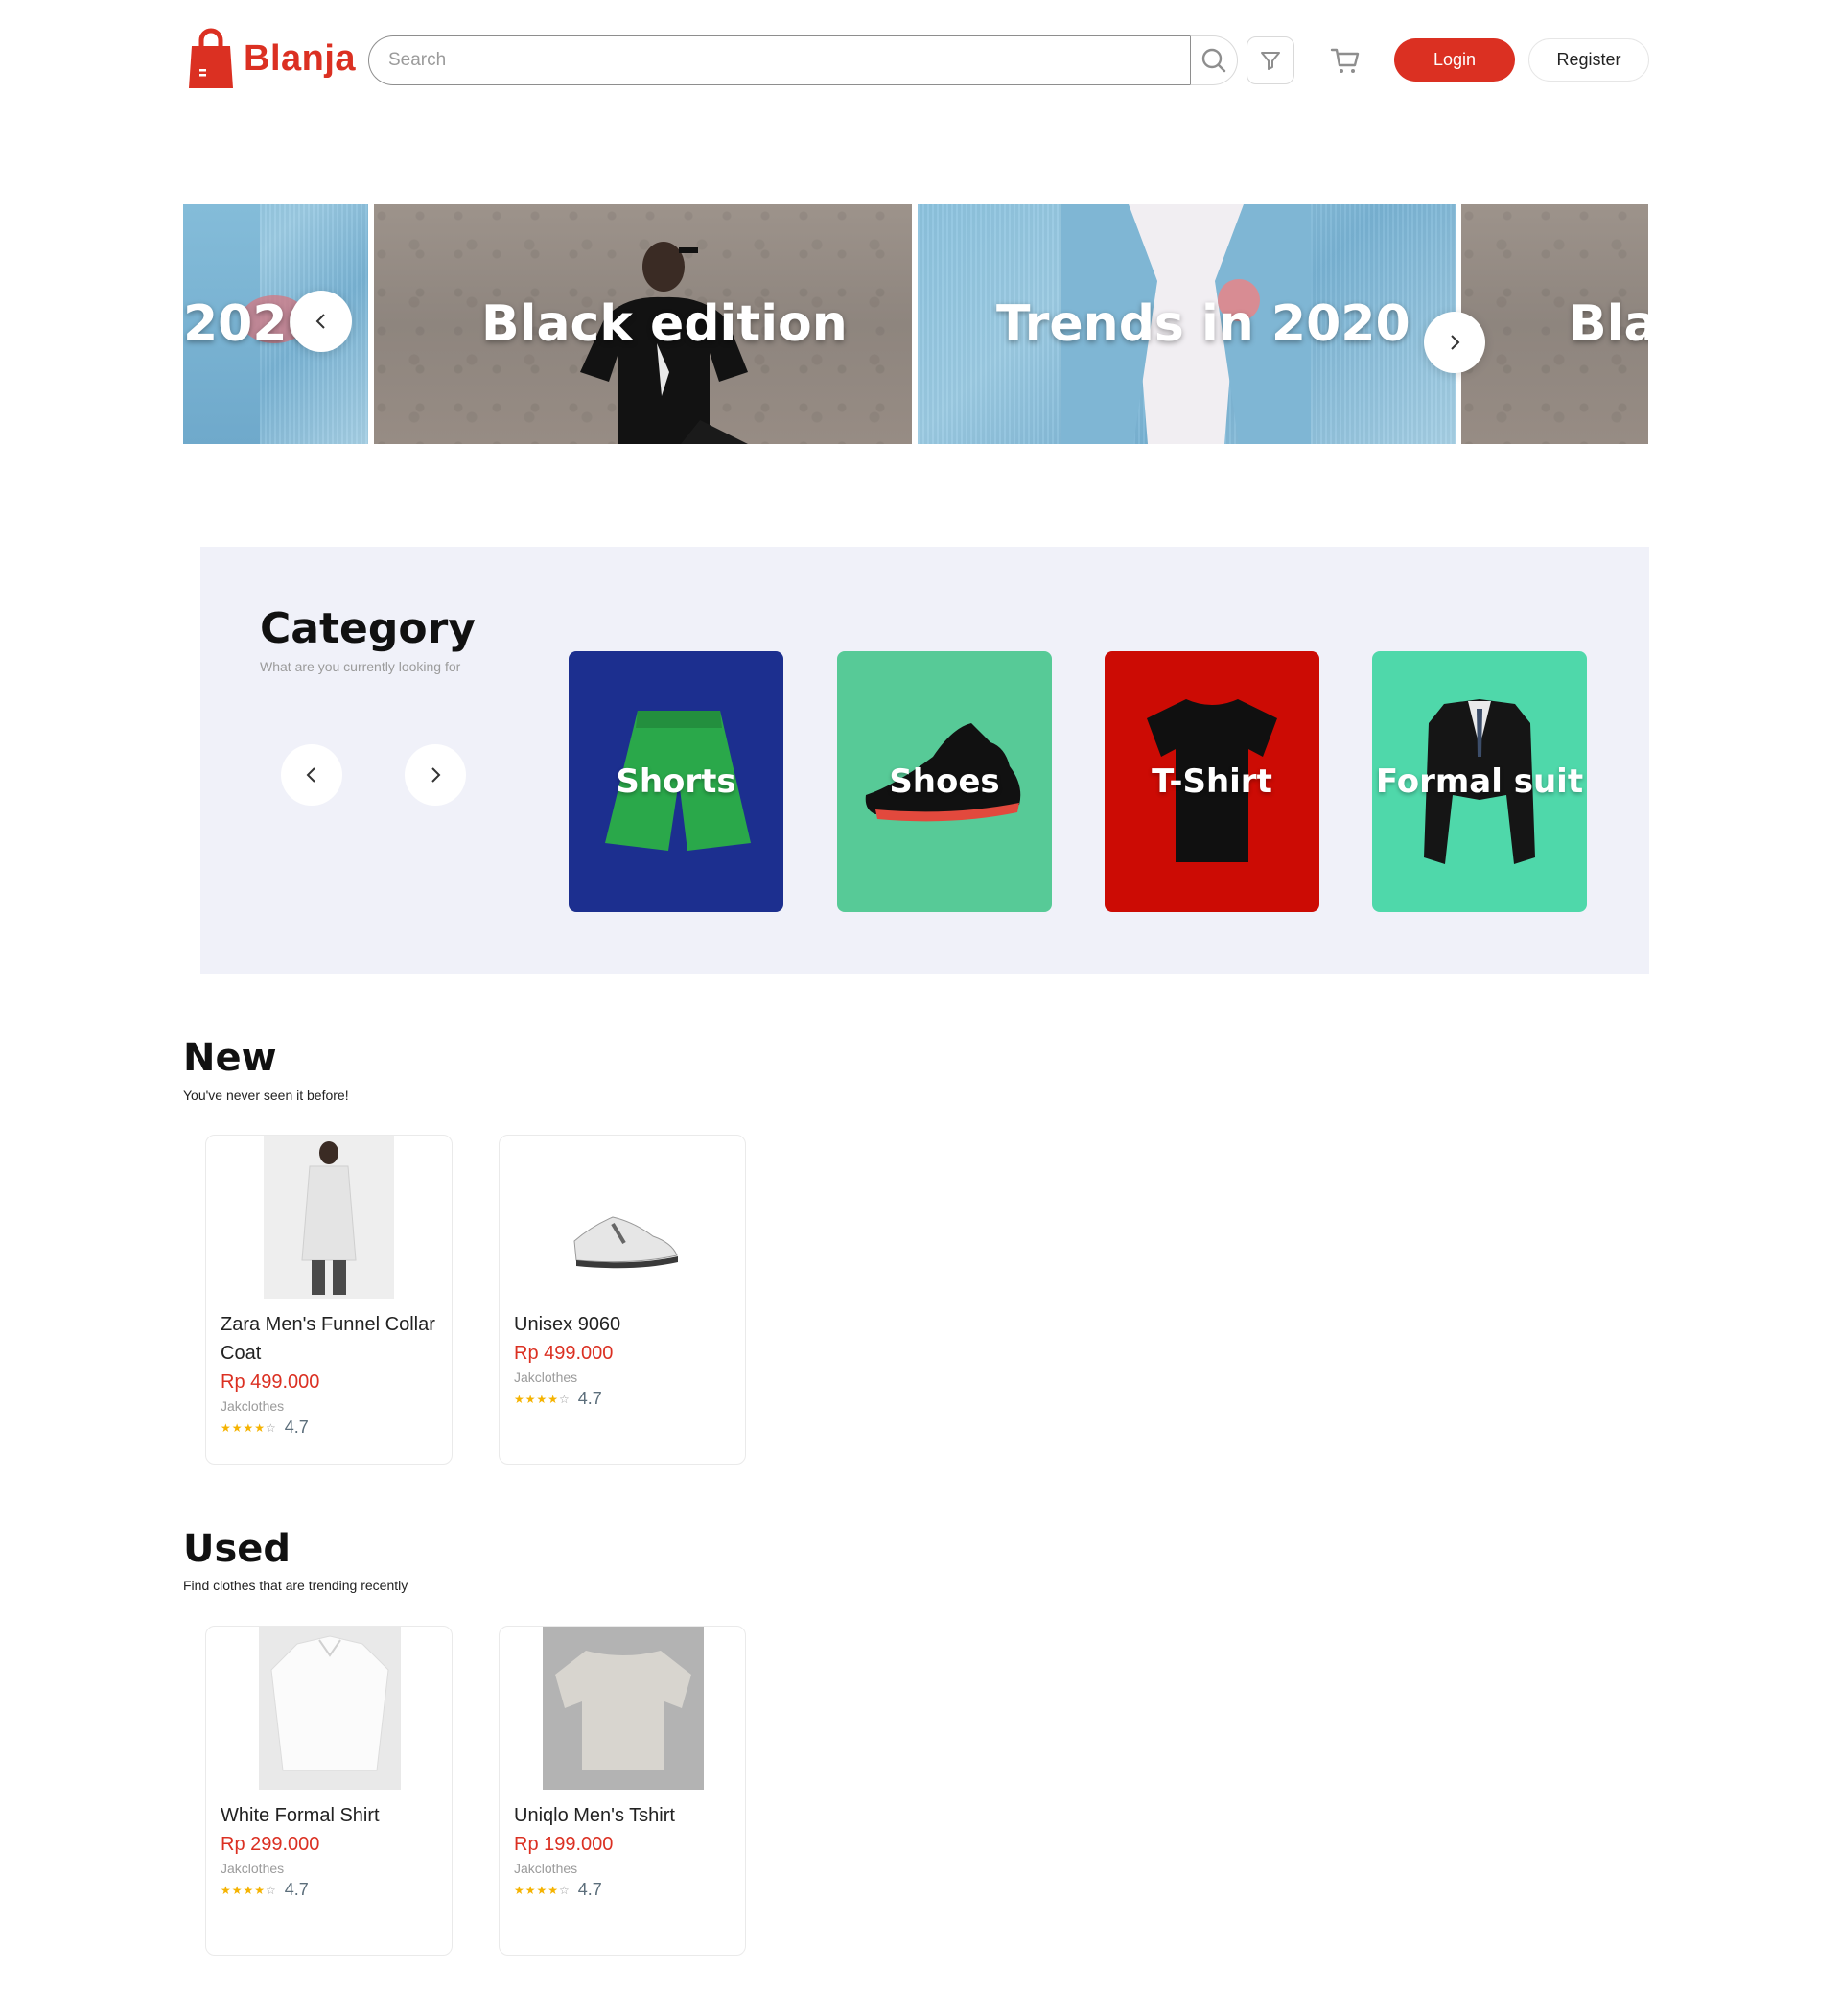  I want to click on hero-slide-trends-2020: Trends in 2020, so click(1187, 324).